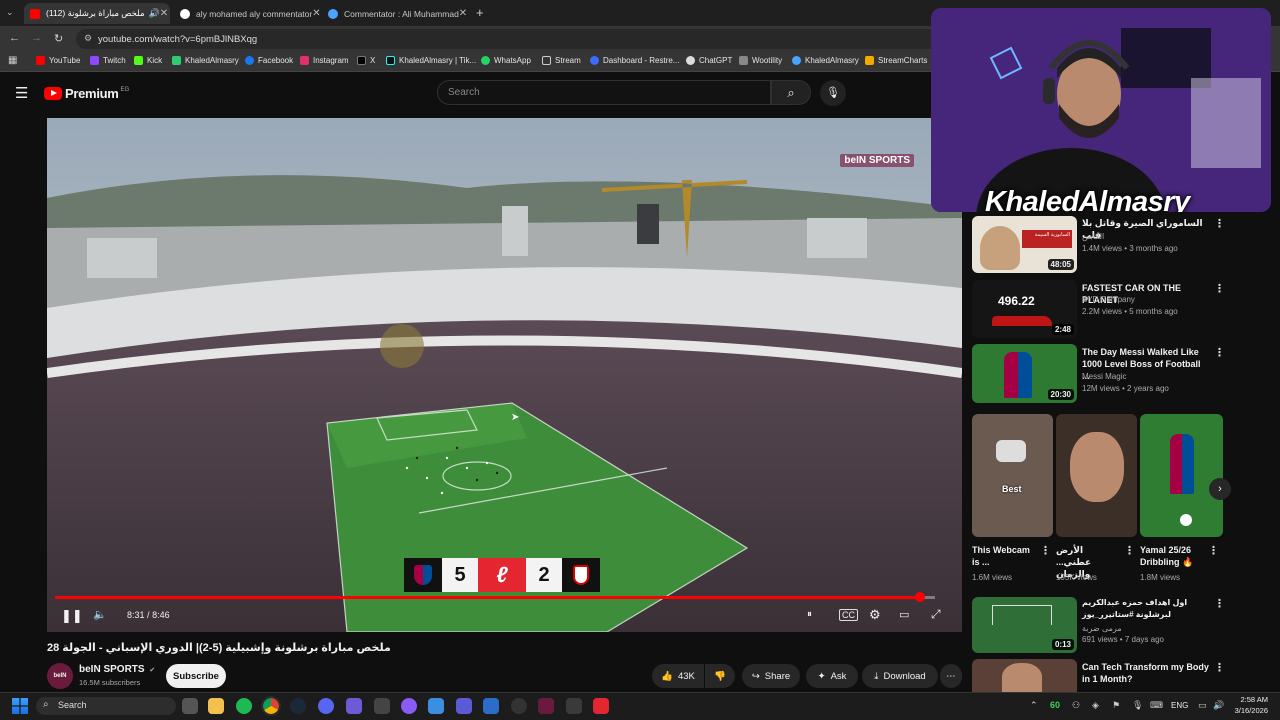 Image resolution: width=1280 pixels, height=720 pixels. Describe the element at coordinates (1172, 556) in the screenshot. I see `short-title: Yamal 25/26 Dribbling 🔥` at that location.